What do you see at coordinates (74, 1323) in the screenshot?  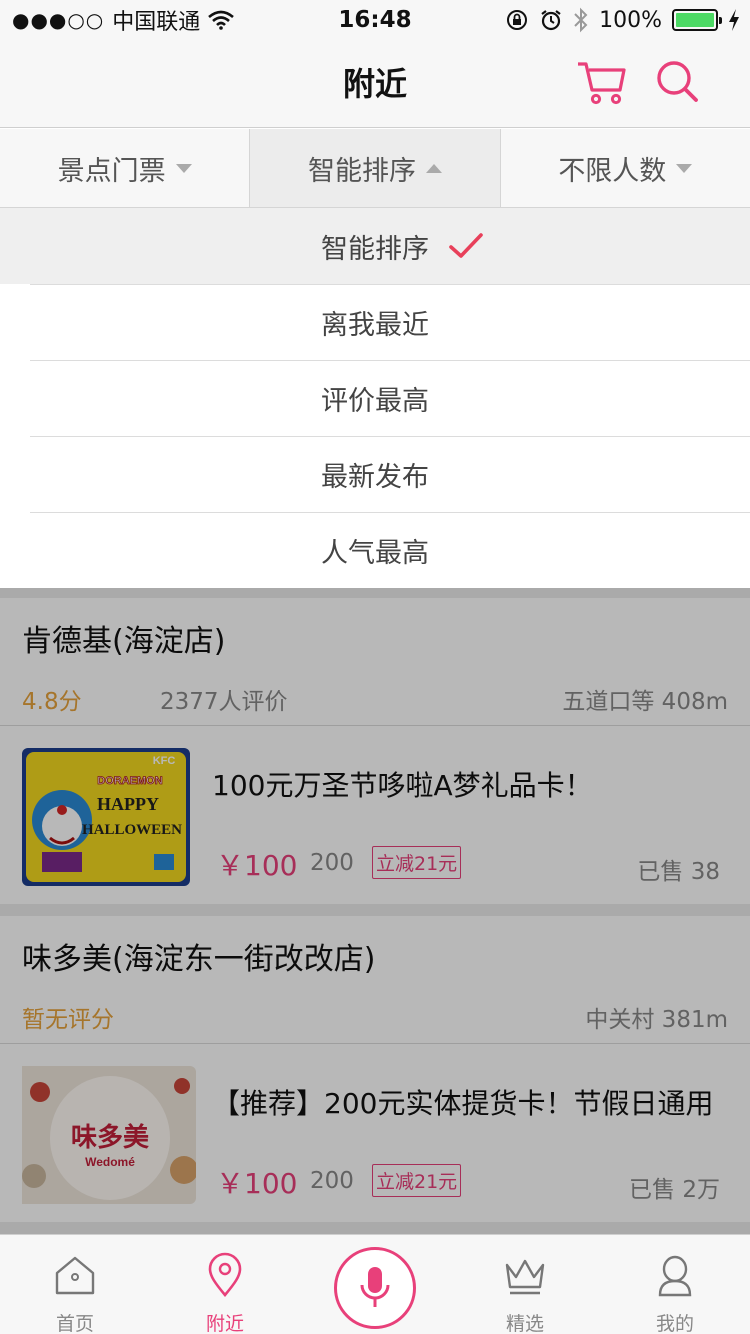 I see `tab-label: 首页` at bounding box center [74, 1323].